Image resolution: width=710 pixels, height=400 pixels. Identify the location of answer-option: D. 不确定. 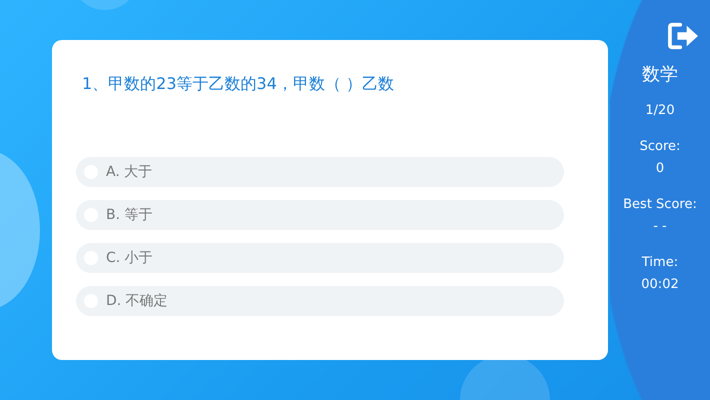
(320, 301).